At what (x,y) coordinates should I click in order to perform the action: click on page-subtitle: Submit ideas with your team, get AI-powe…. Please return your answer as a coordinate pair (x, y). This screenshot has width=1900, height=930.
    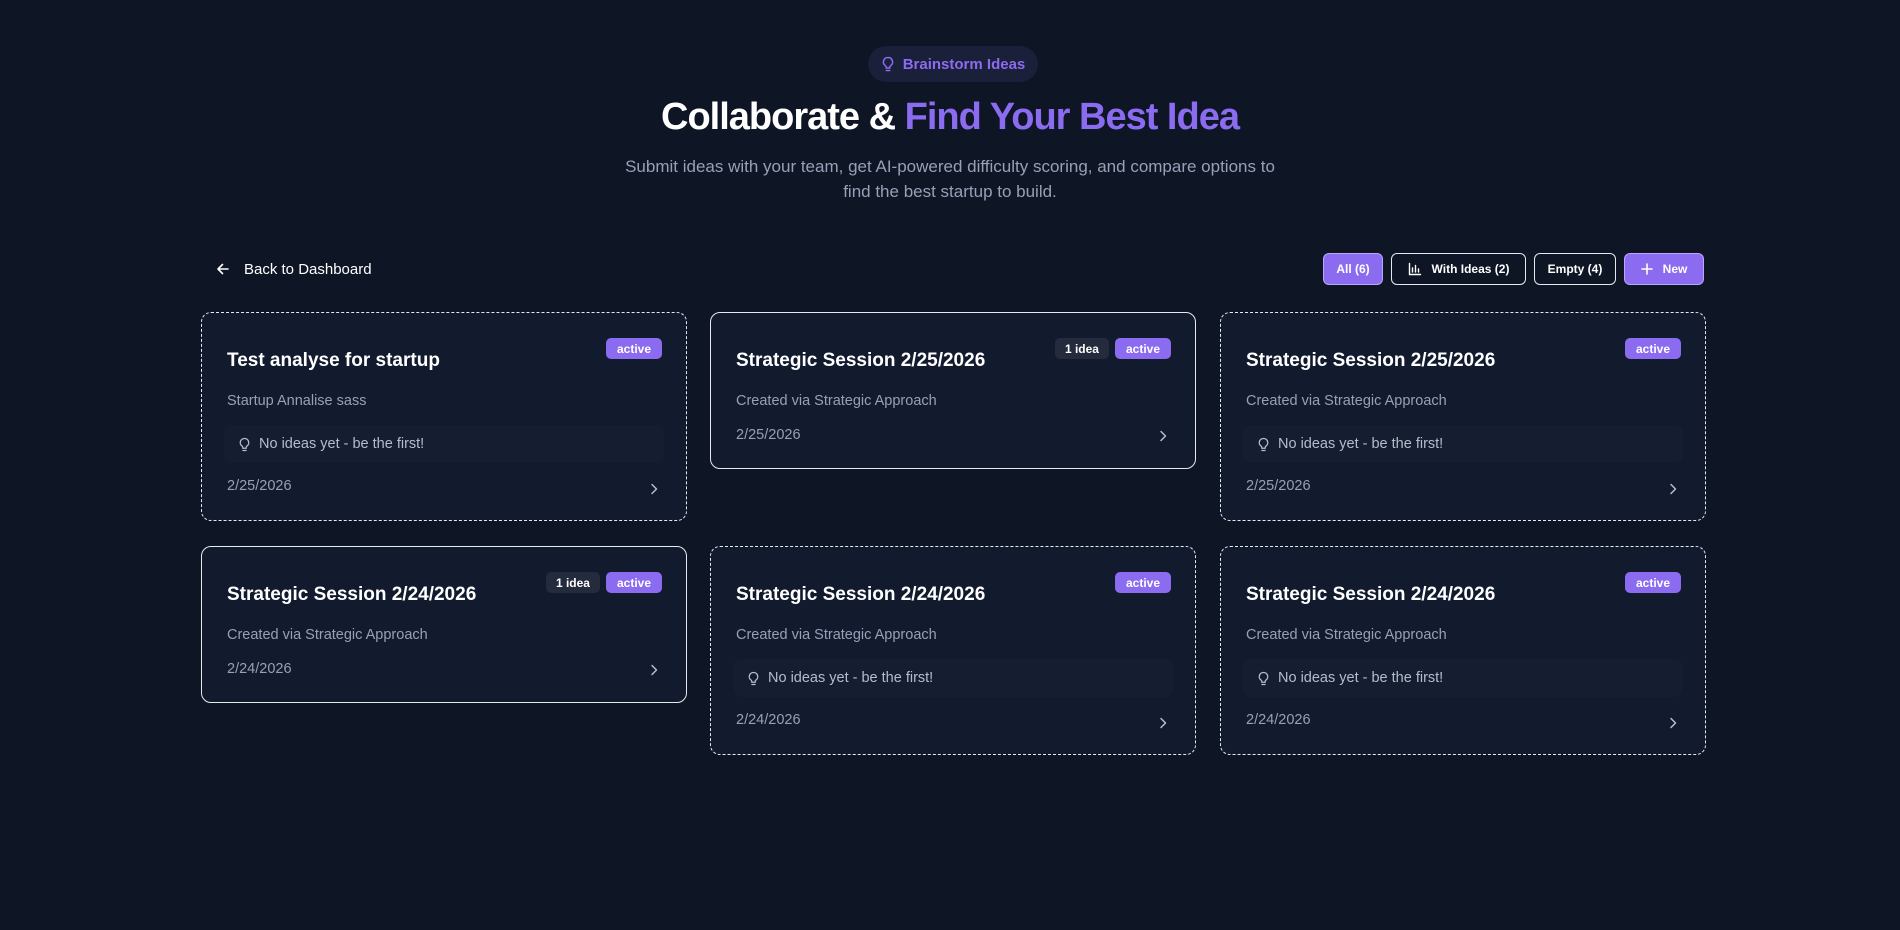
    Looking at the image, I should click on (950, 179).